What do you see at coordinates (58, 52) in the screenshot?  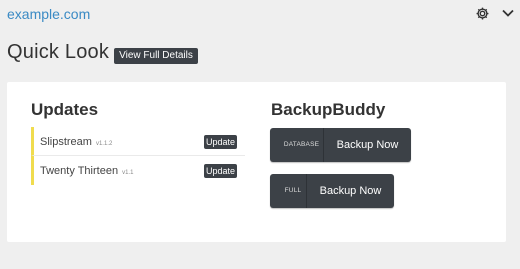 I see `page-title: Quick Look` at bounding box center [58, 52].